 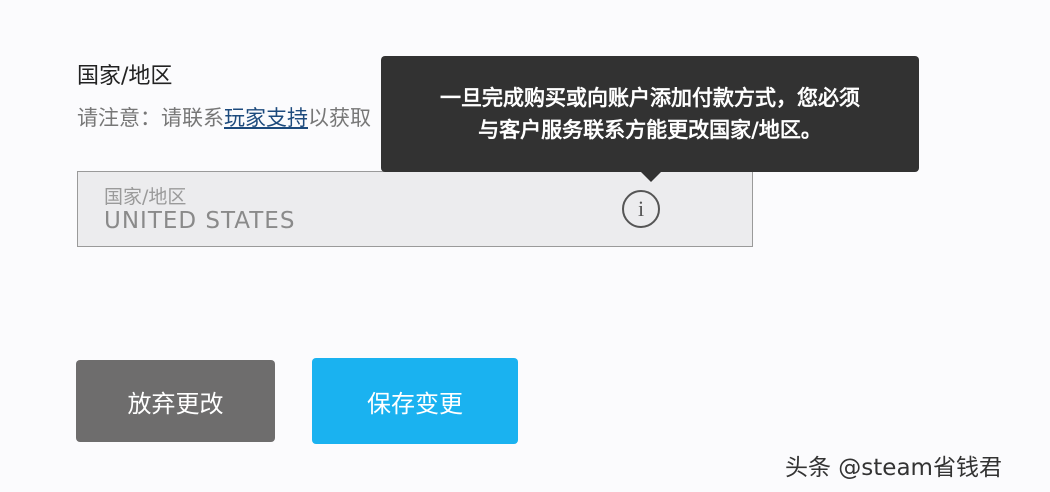 I want to click on support-note: 请注意：请联系玩家支持以获取, so click(x=224, y=117).